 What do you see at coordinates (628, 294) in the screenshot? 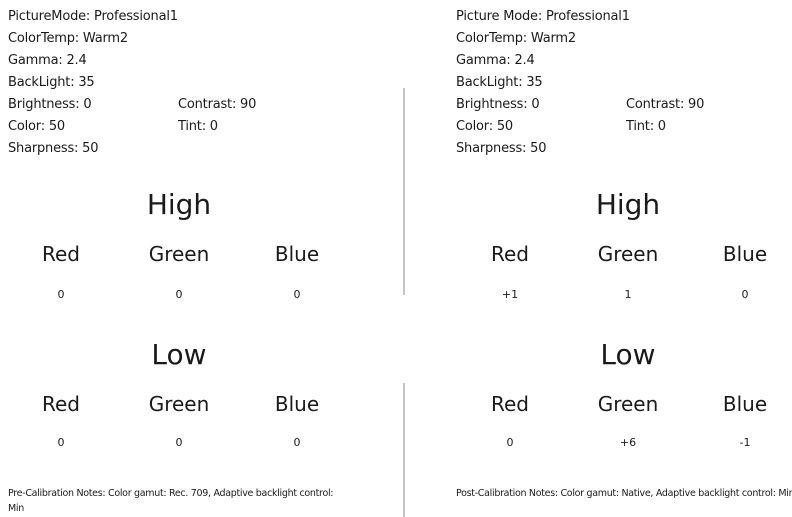
I see `high-green-value: 1` at bounding box center [628, 294].